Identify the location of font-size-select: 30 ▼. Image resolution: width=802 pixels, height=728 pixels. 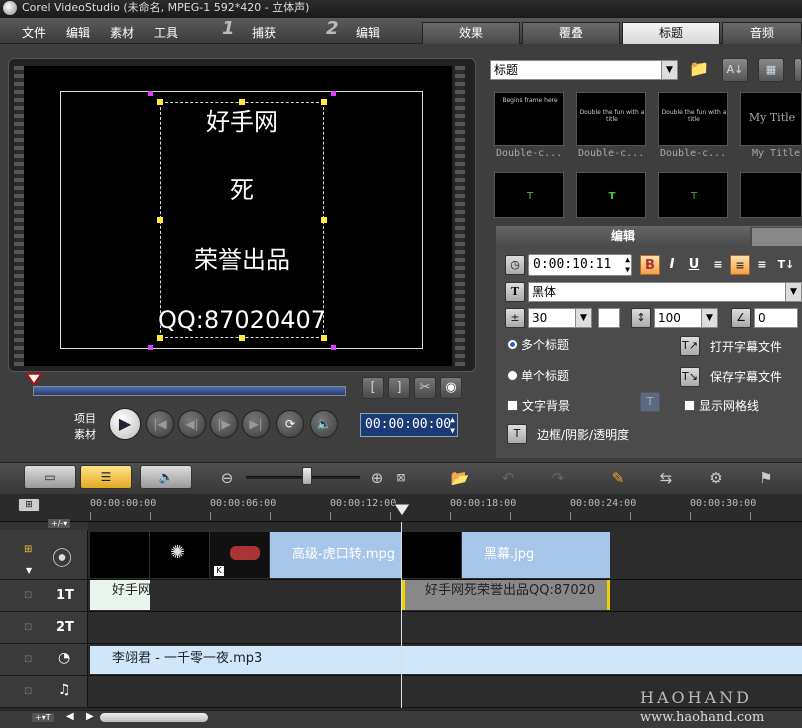
(560, 318).